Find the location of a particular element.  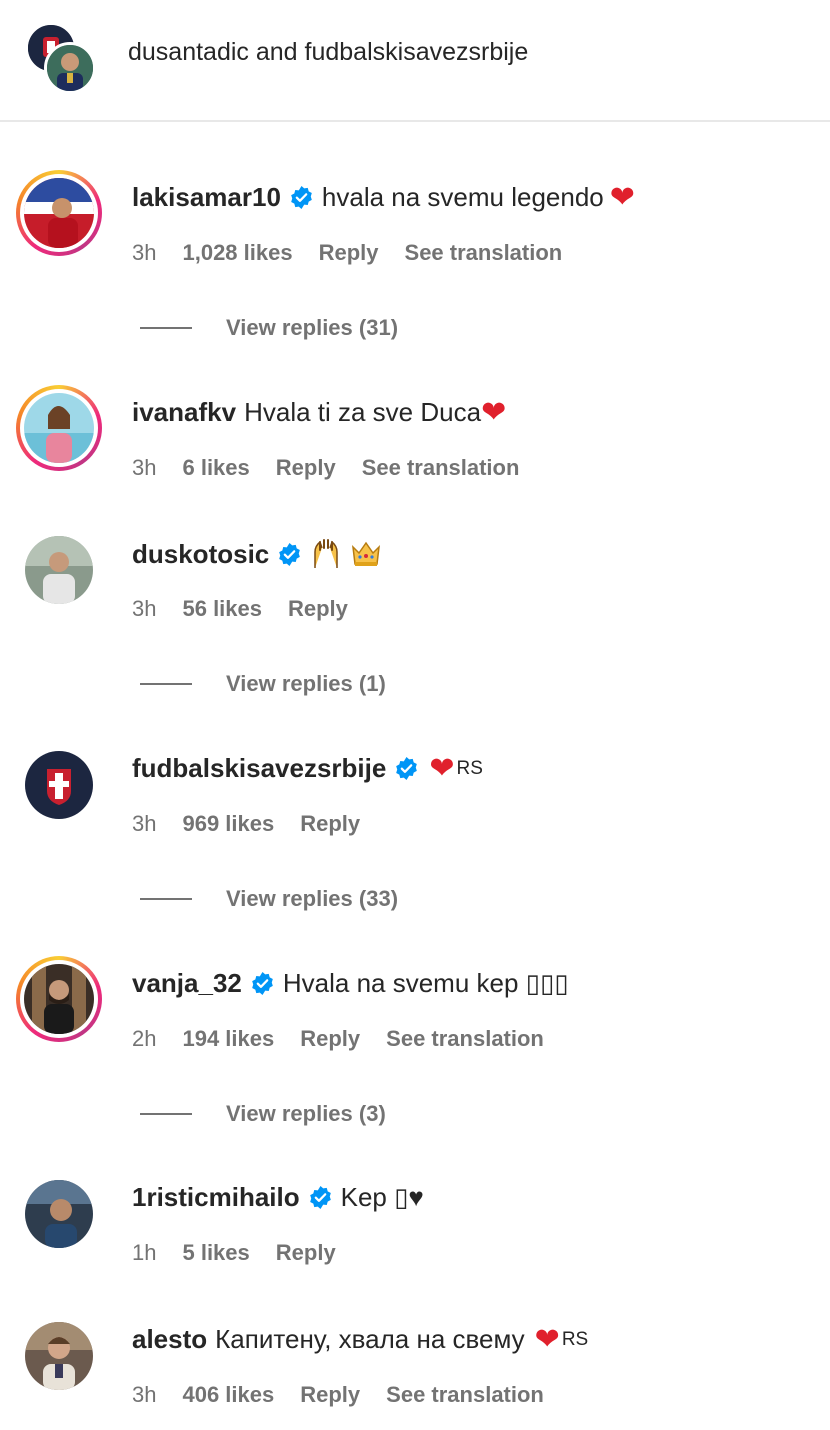

view-replies-button: View replies (1) is located at coordinates (263, 684).